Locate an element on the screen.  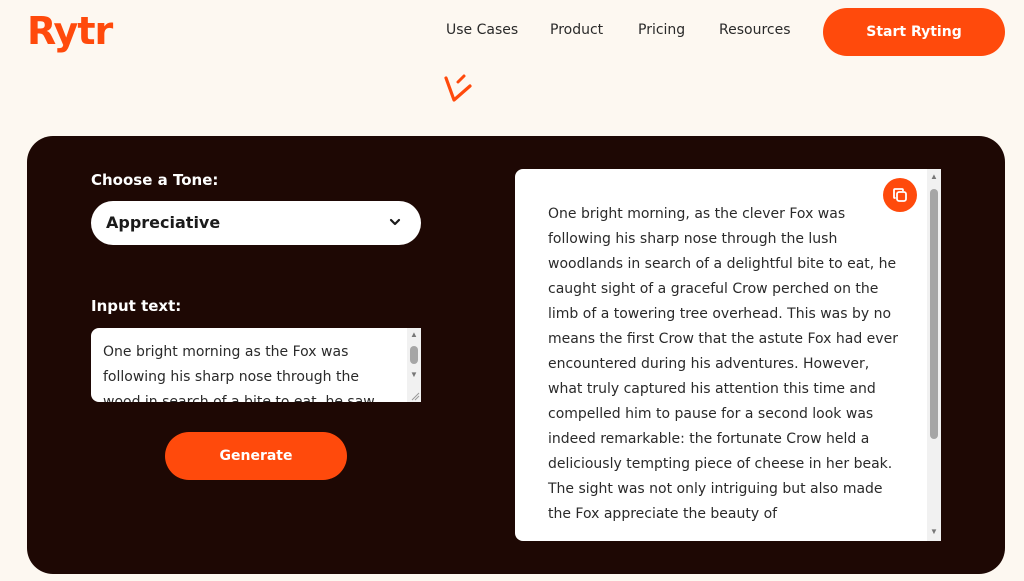
output-scrollbar: ▲ ▼ is located at coordinates (934, 355).